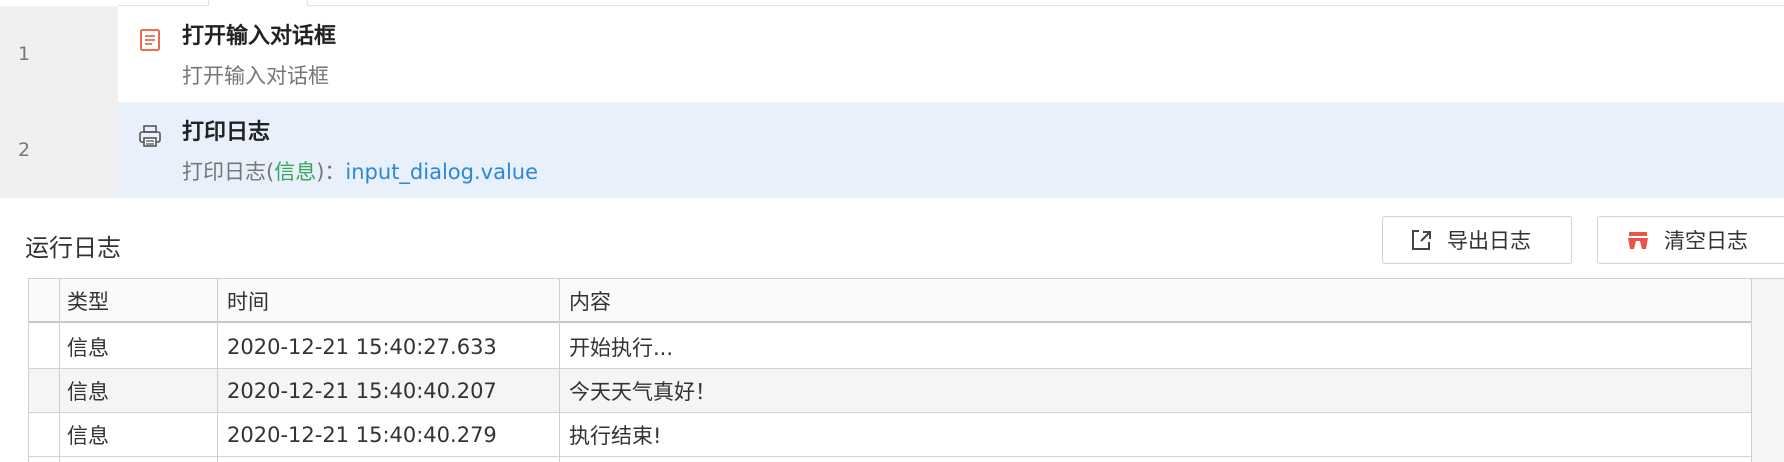  I want to click on clear-icon, so click(1638, 240).